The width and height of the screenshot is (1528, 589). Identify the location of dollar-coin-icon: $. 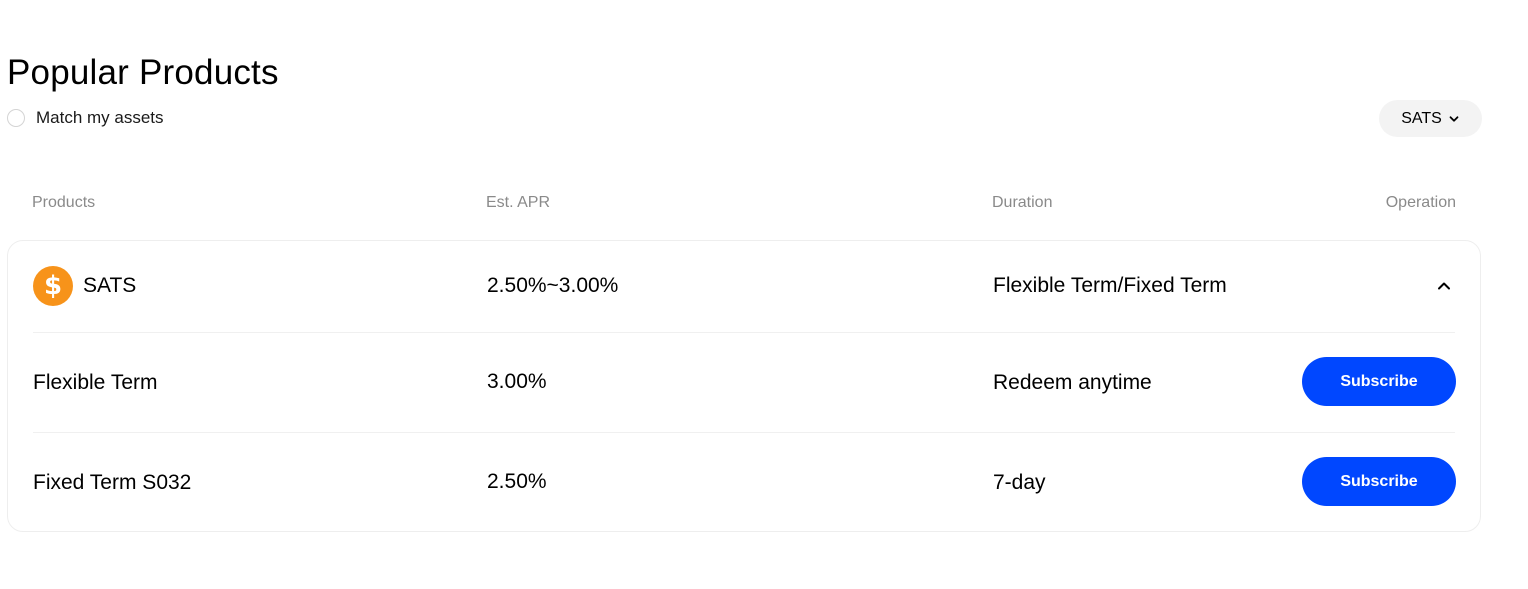
(53, 286).